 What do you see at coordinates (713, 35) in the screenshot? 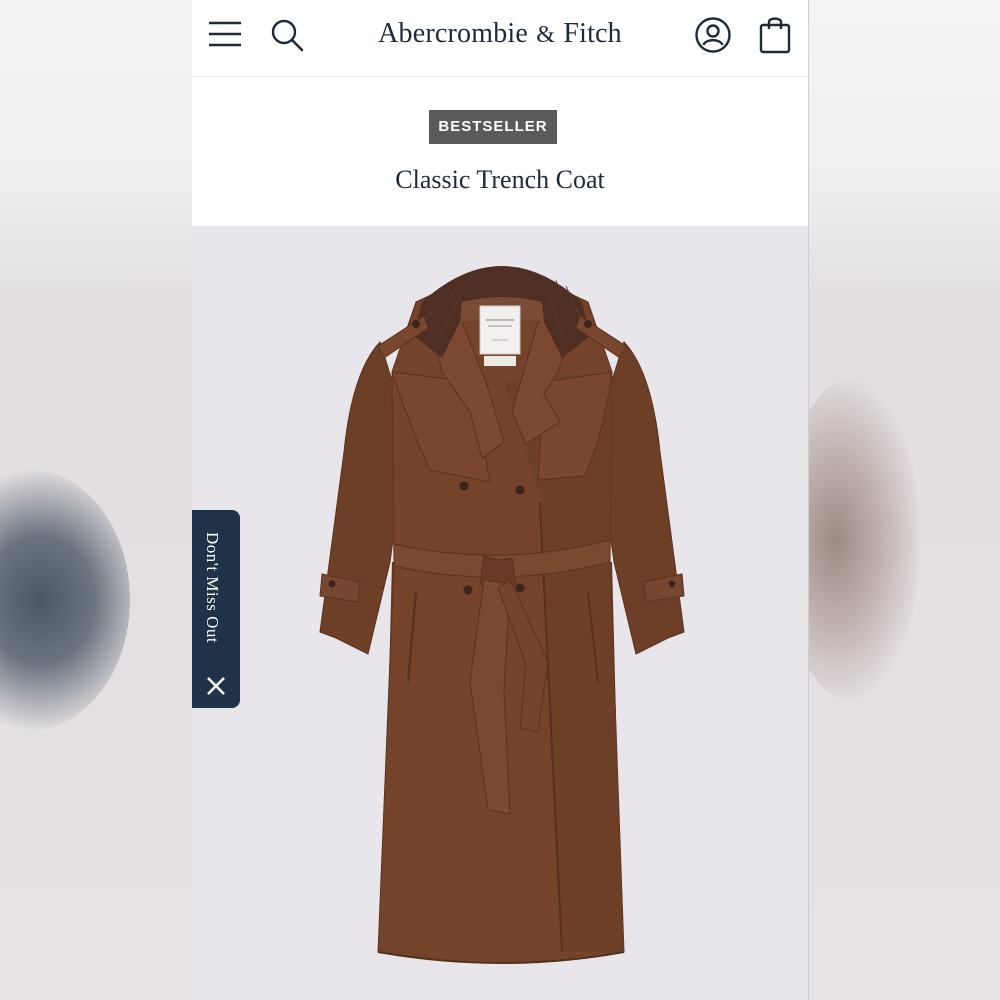
I see `account-icon` at bounding box center [713, 35].